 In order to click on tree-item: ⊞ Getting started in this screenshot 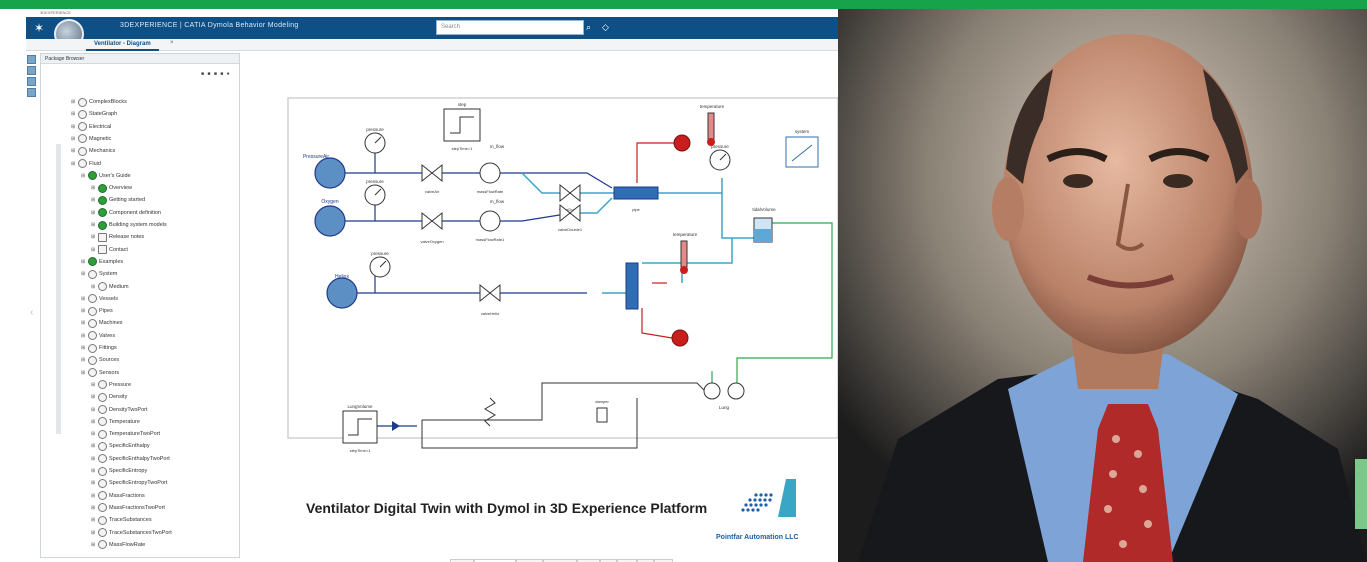, I will do `click(118, 200)`.